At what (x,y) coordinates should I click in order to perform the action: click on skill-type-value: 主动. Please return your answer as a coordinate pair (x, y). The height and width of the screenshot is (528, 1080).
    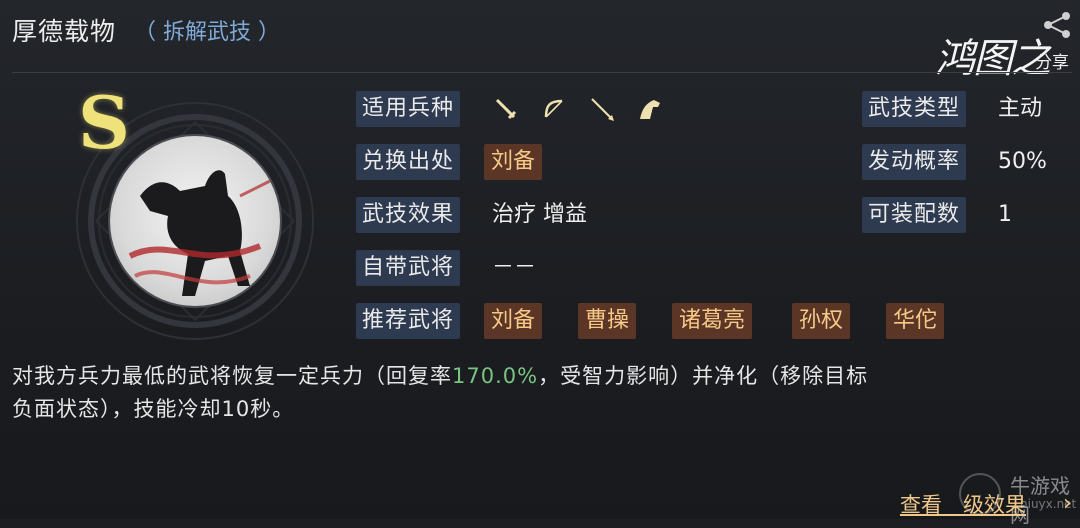
    Looking at the image, I should click on (1020, 108).